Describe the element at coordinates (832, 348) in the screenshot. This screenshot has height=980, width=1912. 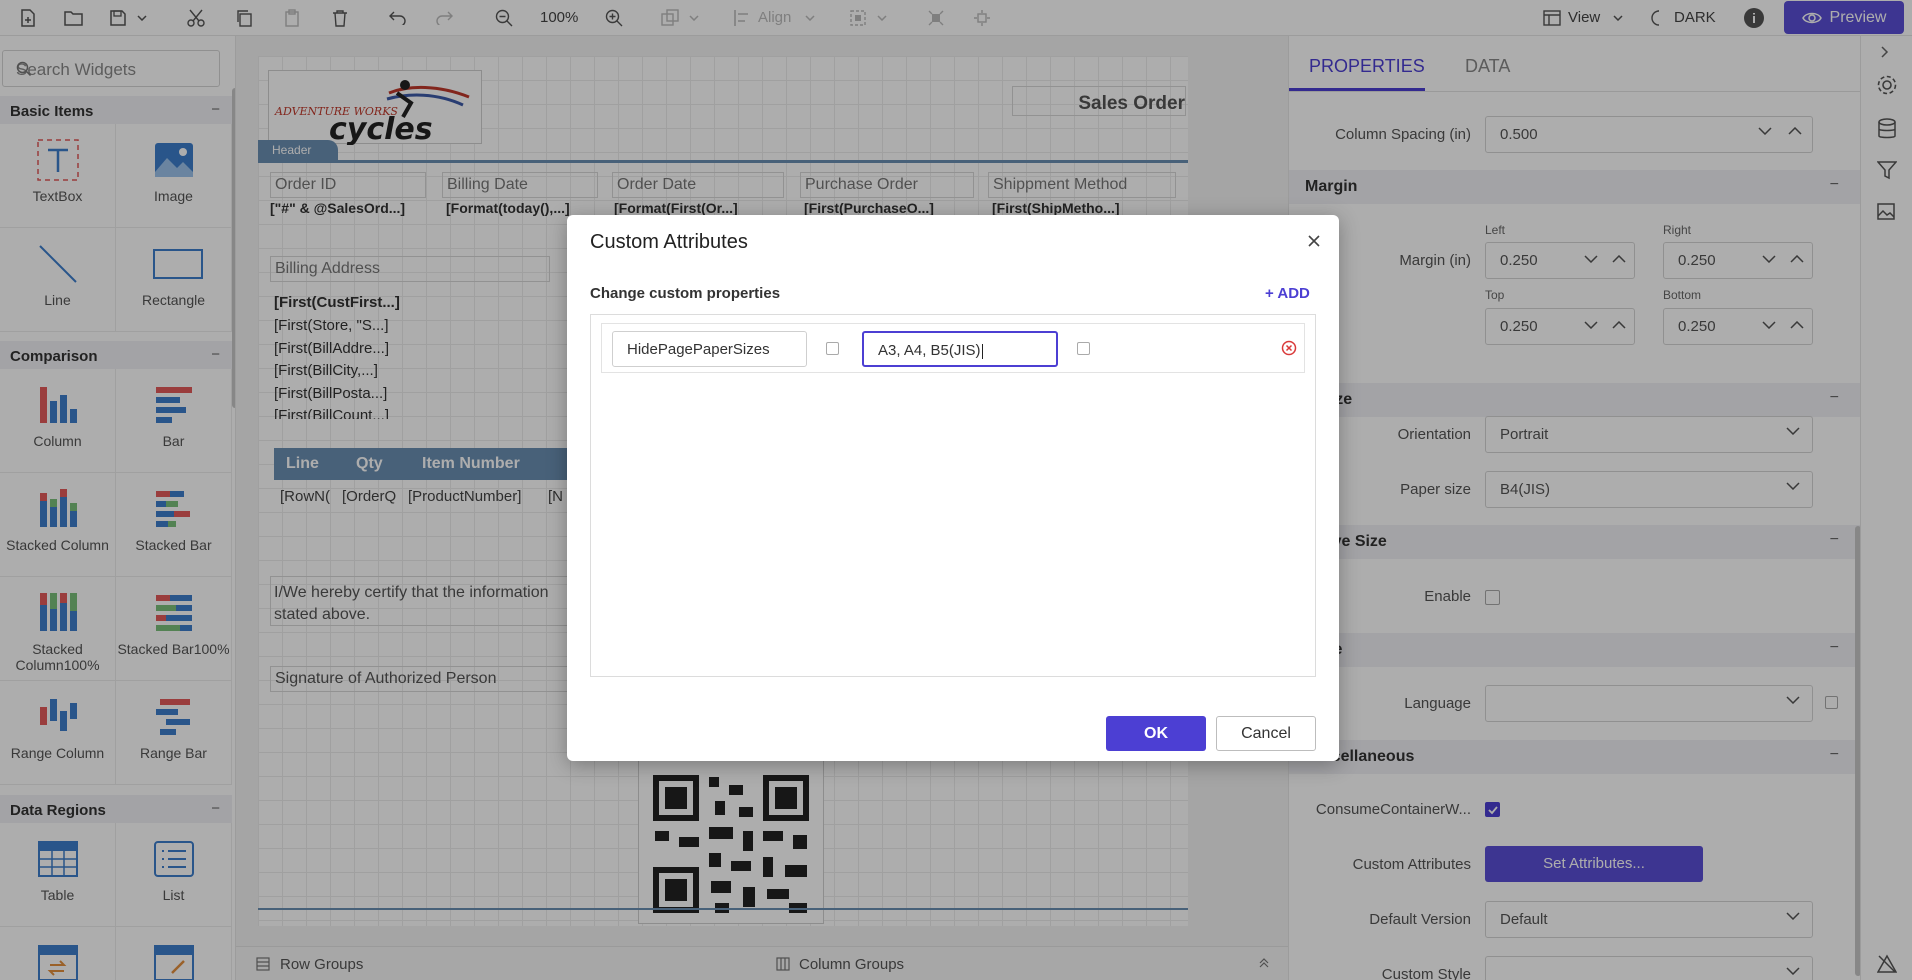
I see `attribute-name-expression-checkbox` at that location.